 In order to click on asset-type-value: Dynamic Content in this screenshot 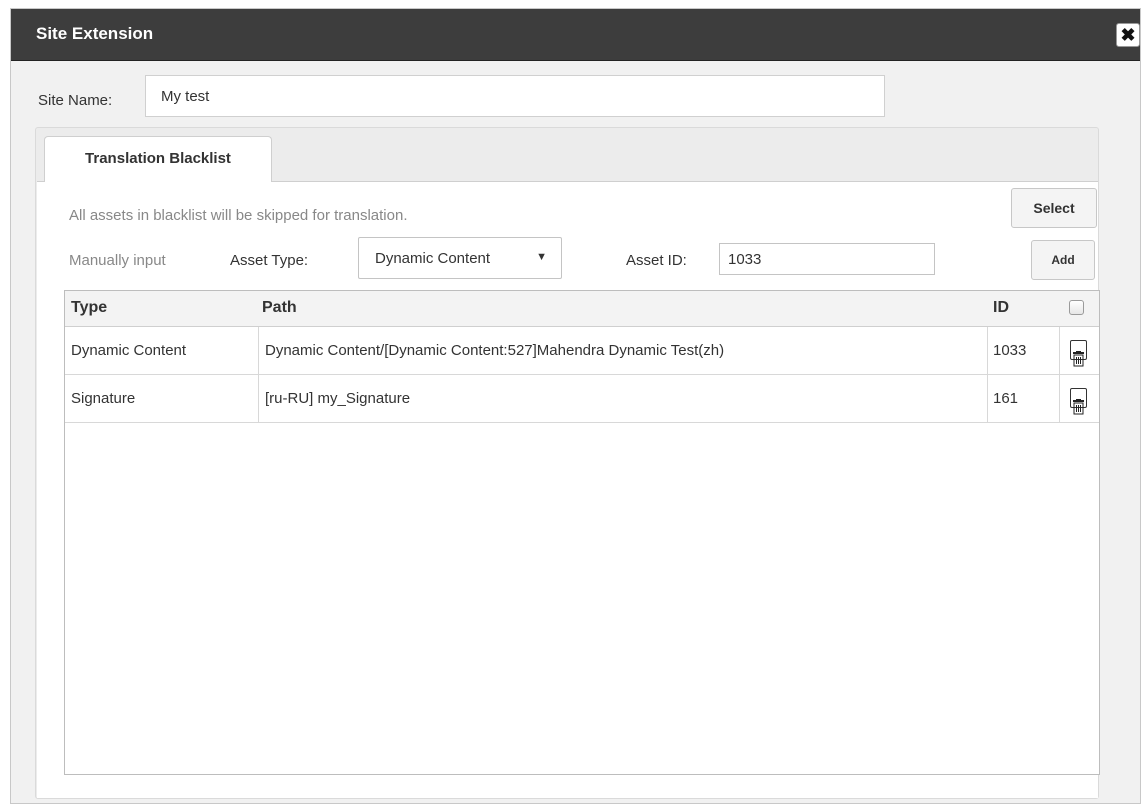, I will do `click(433, 258)`.